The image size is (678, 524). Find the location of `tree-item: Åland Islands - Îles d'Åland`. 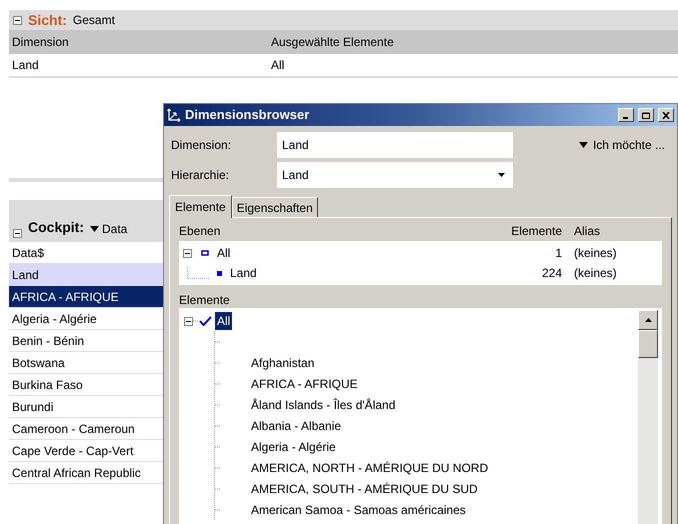

tree-item: Åland Islands - Îles d'Åland is located at coordinates (323, 405).